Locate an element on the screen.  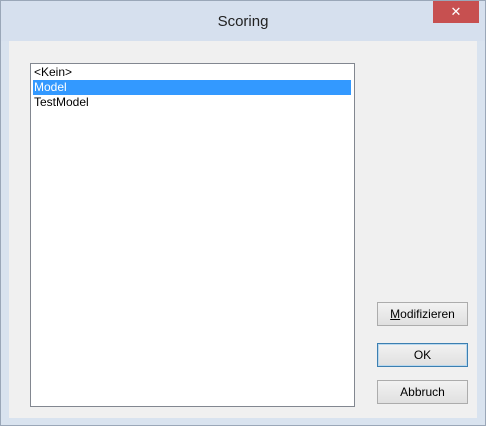
list-item-model: Model is located at coordinates (192, 87).